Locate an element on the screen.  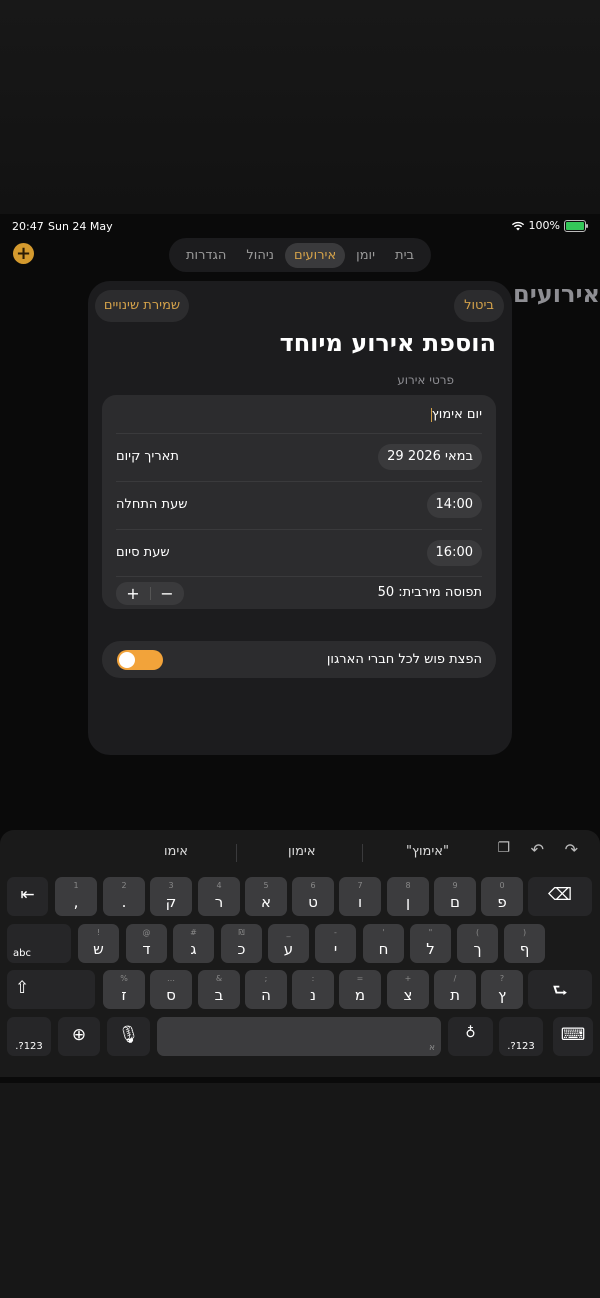
capacity-stepper: + − is located at coordinates (150, 593).